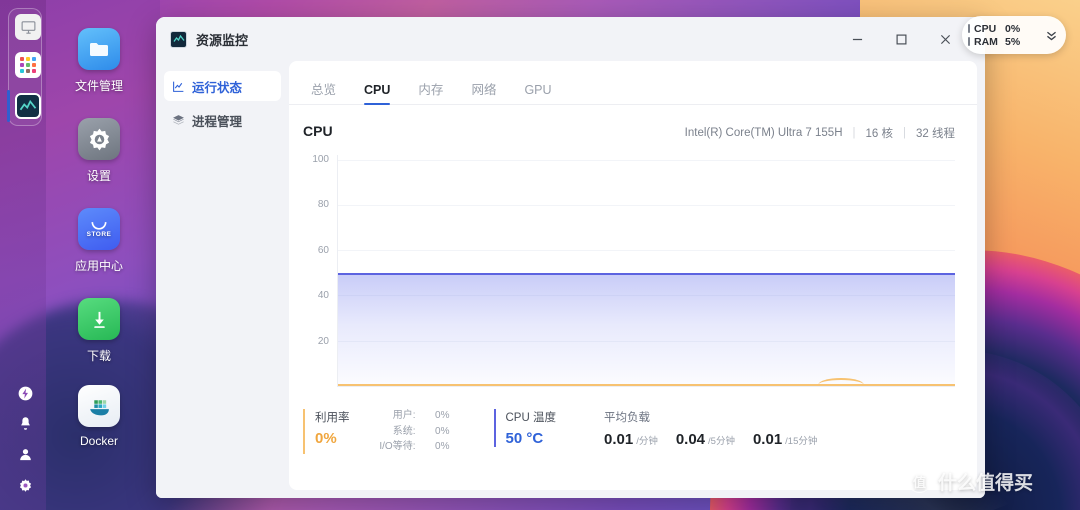 The height and width of the screenshot is (510, 1080). Describe the element at coordinates (690, 439) in the screenshot. I see `load-value: 0.04` at that location.